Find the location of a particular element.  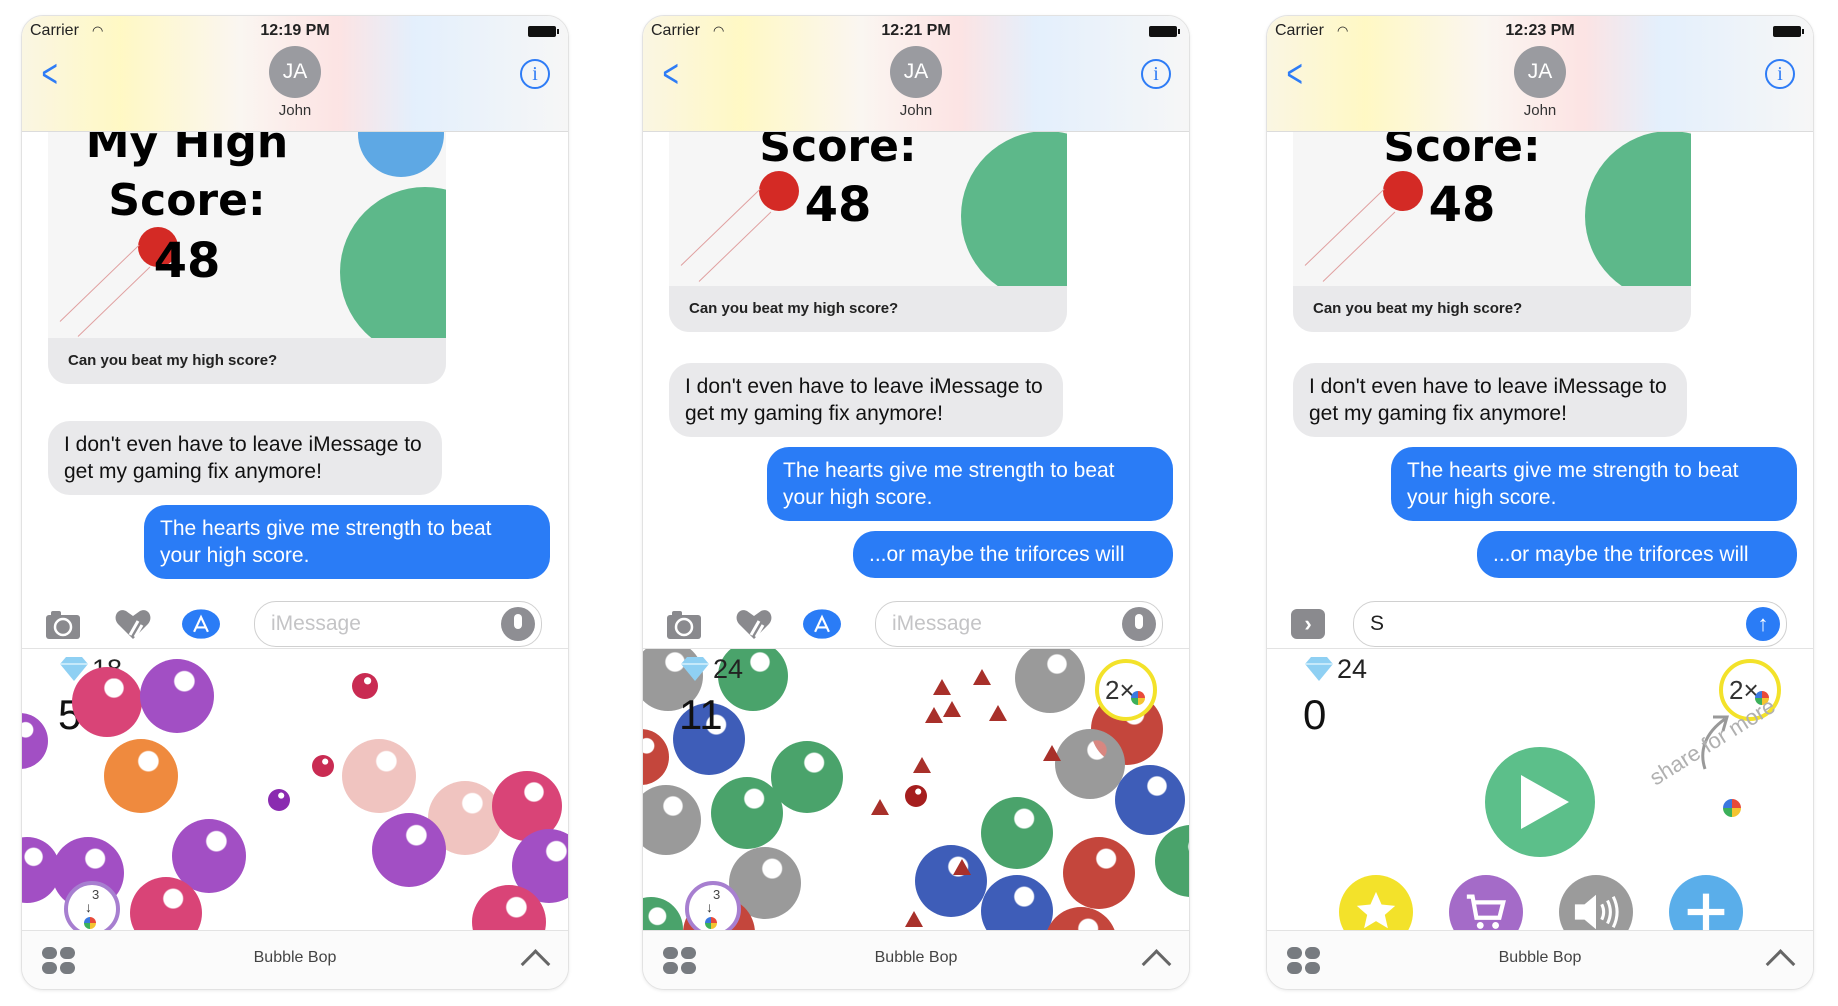

card-caption: Can you beat my high score? is located at coordinates (1492, 309).